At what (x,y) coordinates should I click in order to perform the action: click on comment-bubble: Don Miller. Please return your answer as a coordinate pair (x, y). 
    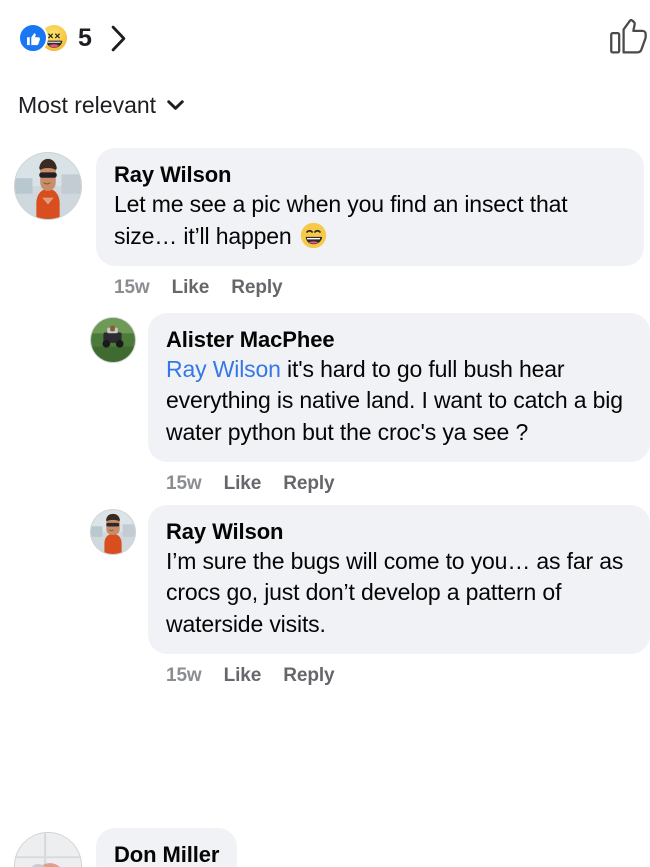
    Looking at the image, I should click on (167, 847).